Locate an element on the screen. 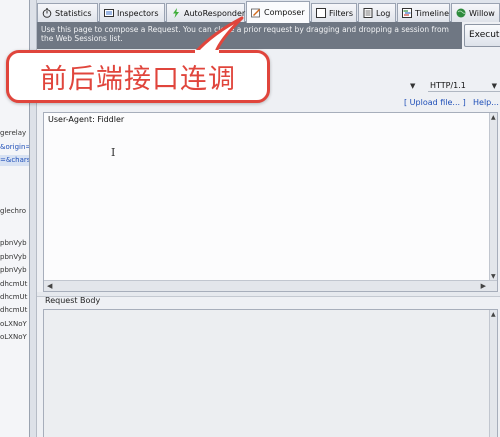  scroll-left-icon: ◀ is located at coordinates (49, 286).